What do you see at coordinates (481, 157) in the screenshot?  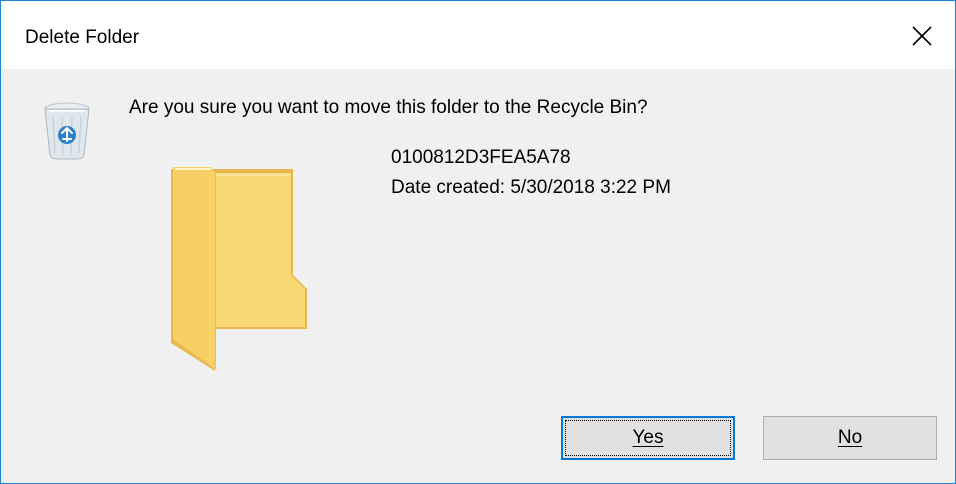 I see `item-name: 0100812D3FEA5A78` at bounding box center [481, 157].